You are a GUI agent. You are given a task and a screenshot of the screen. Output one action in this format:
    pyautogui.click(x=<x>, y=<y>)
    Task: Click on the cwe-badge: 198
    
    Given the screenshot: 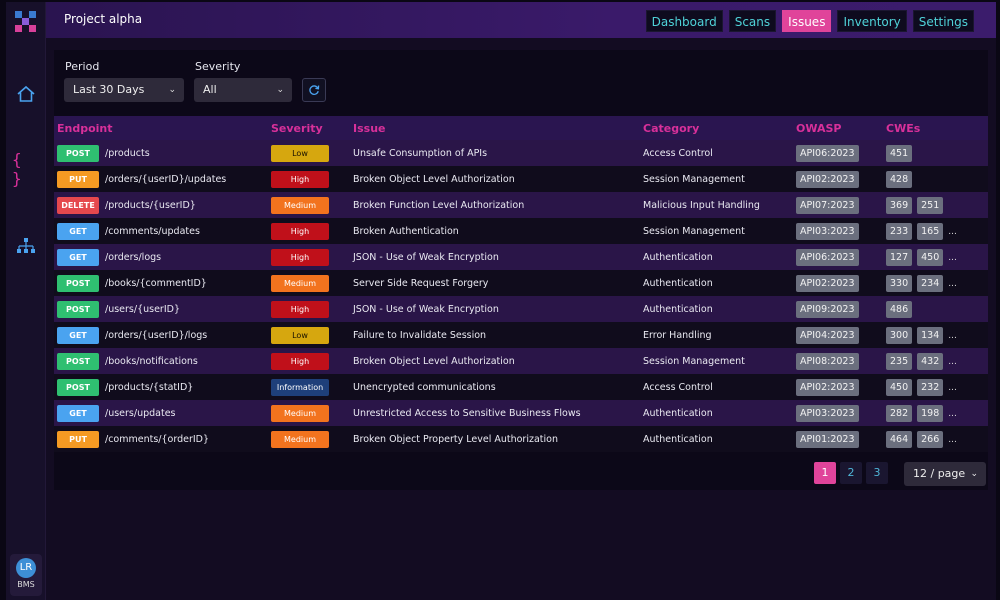 What is the action you would take?
    pyautogui.click(x=930, y=413)
    